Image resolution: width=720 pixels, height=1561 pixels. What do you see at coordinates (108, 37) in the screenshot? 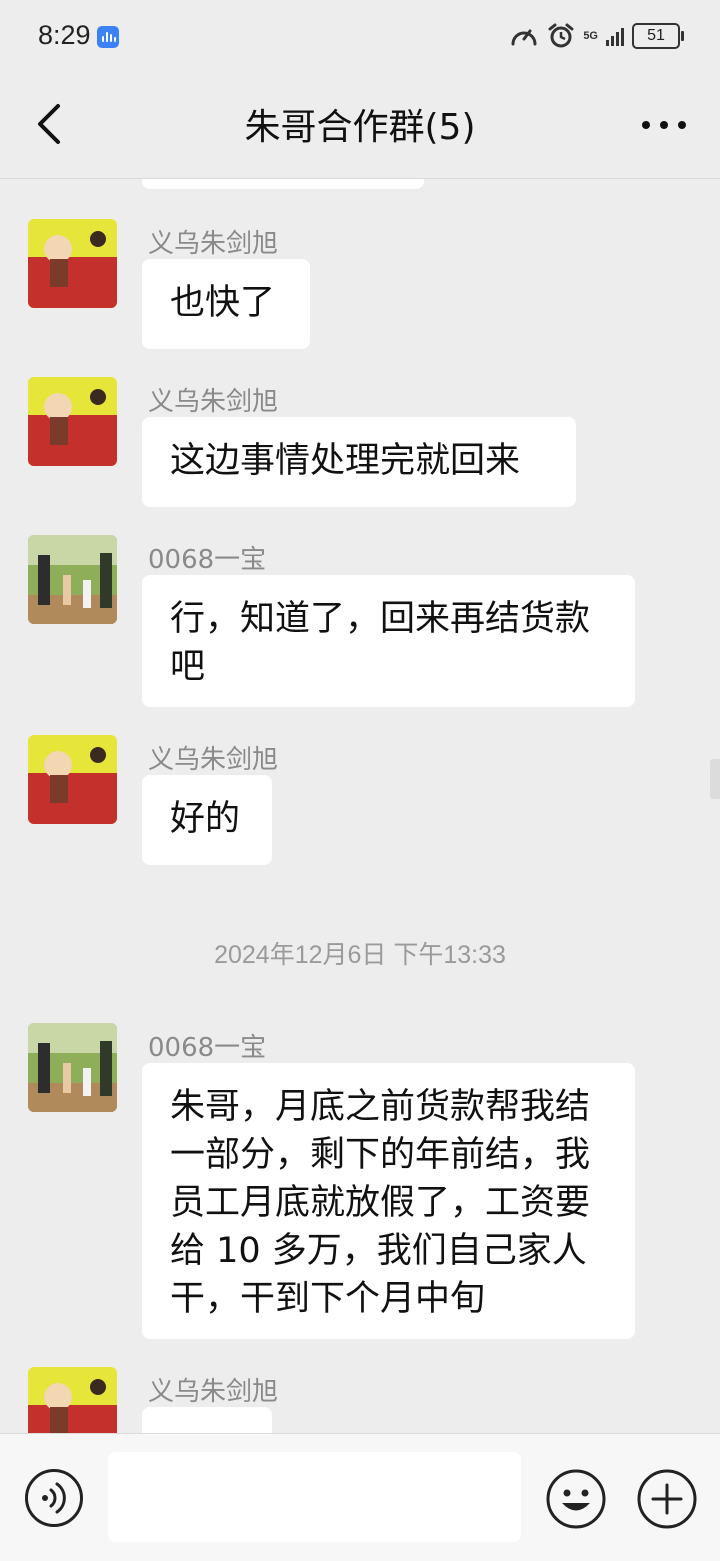
I see `voice-assistant-icon` at bounding box center [108, 37].